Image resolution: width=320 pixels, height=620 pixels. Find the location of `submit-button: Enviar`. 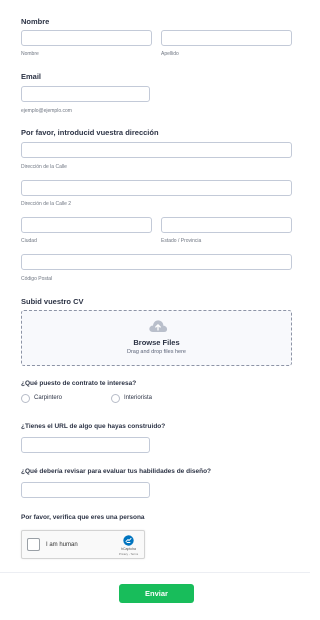

submit-button: Enviar is located at coordinates (156, 593).